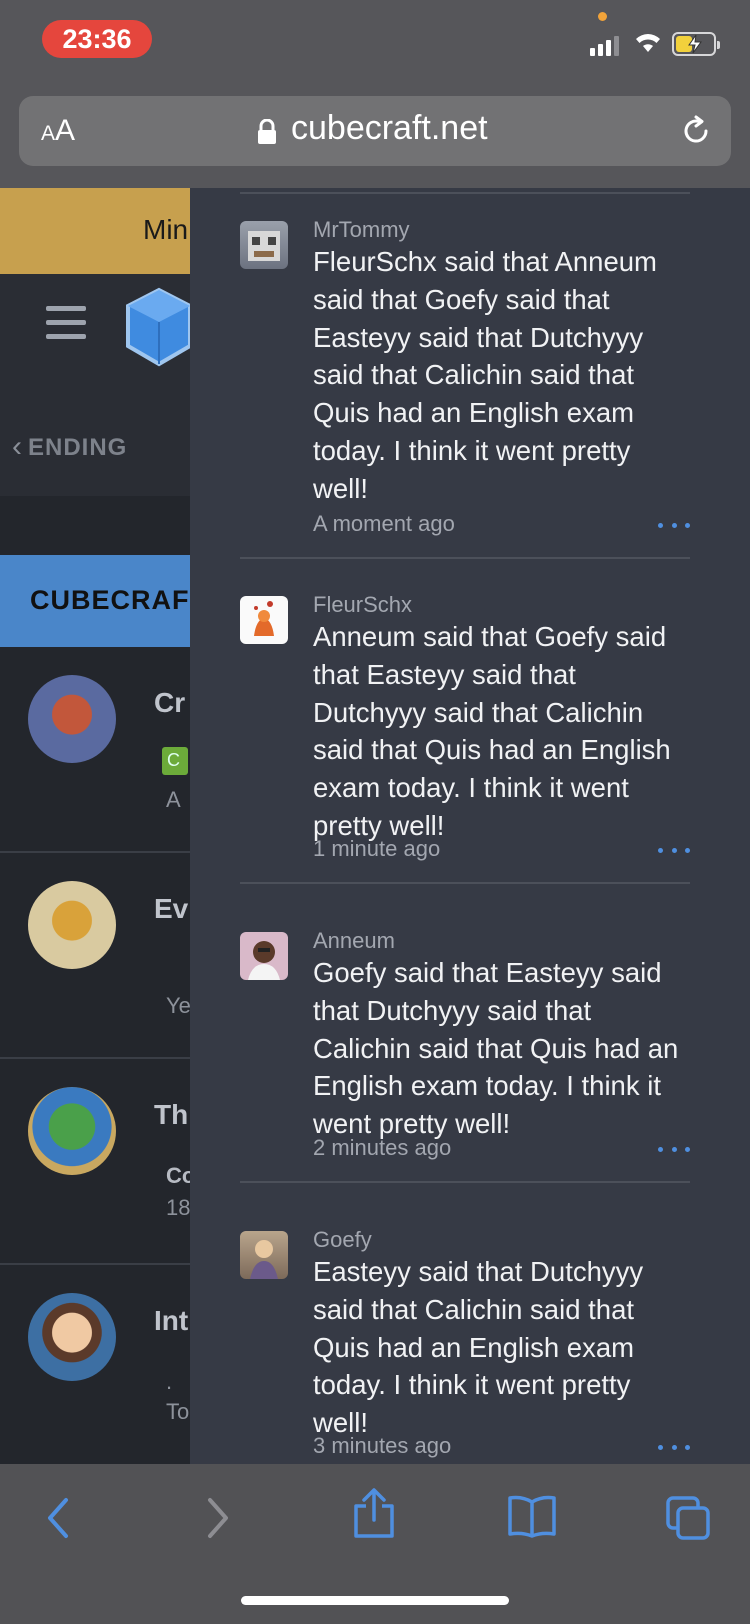 The width and height of the screenshot is (750, 1624). What do you see at coordinates (376, 849) in the screenshot?
I see `timestamp: 1 minute ago` at bounding box center [376, 849].